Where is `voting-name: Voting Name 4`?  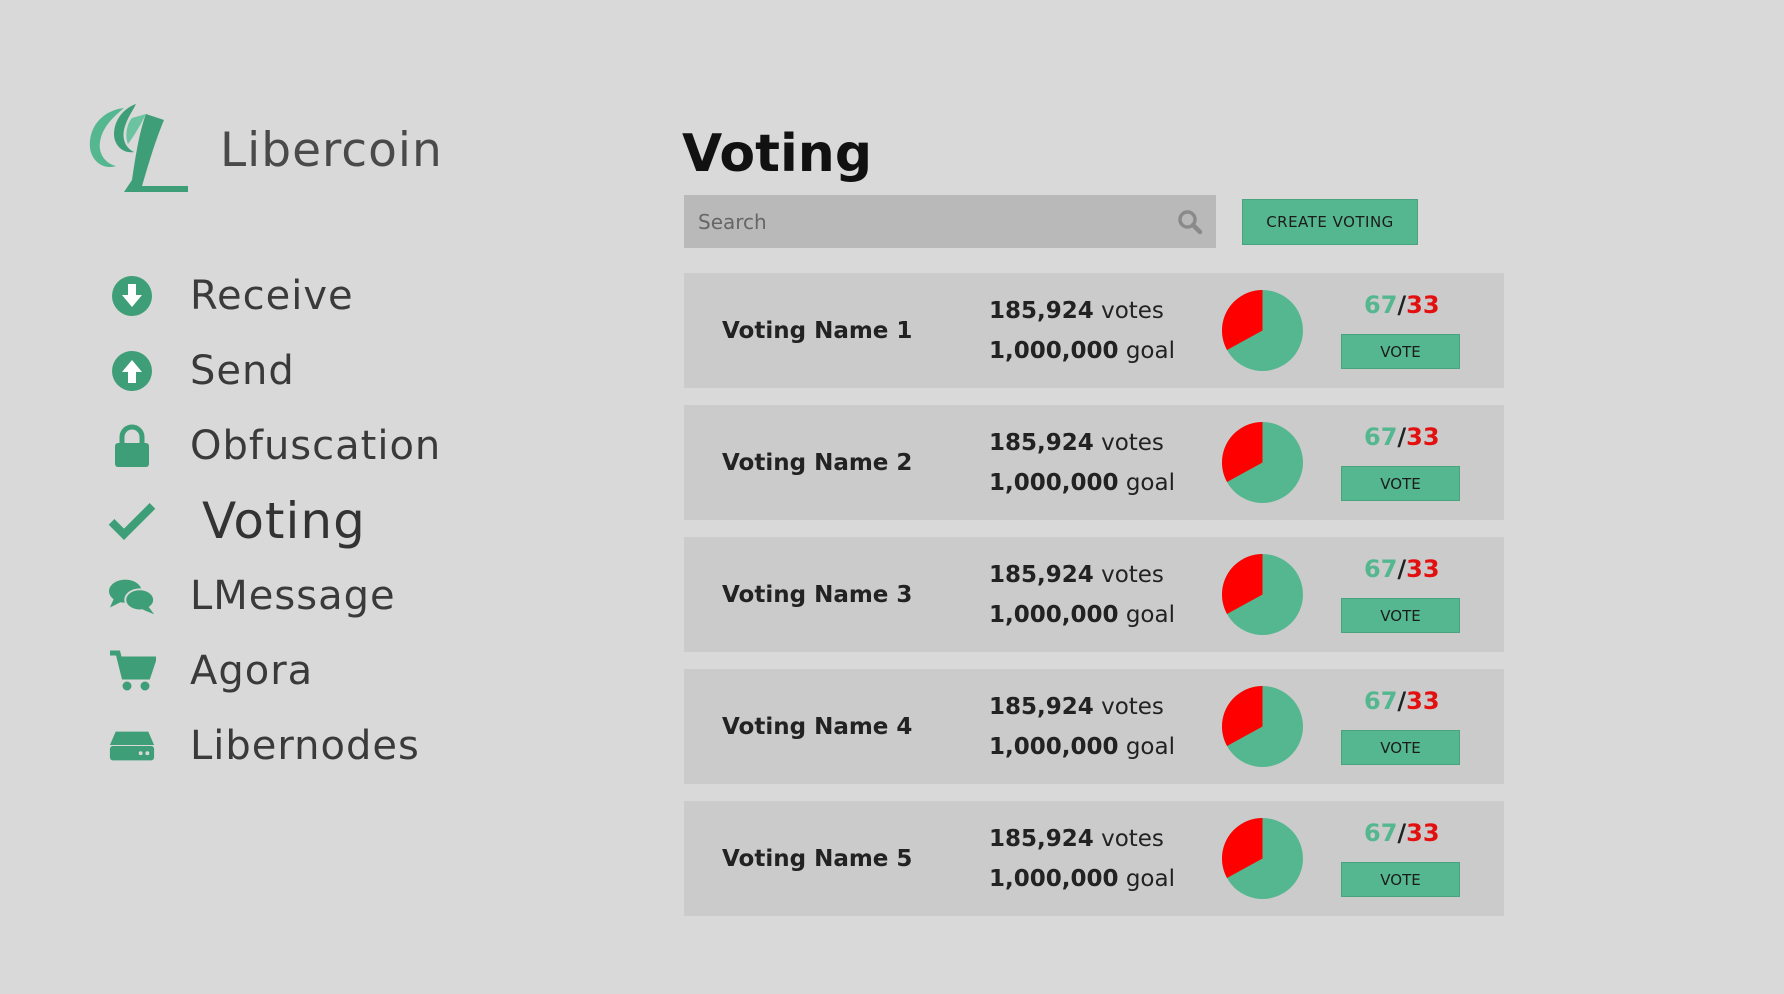 voting-name: Voting Name 4 is located at coordinates (817, 726).